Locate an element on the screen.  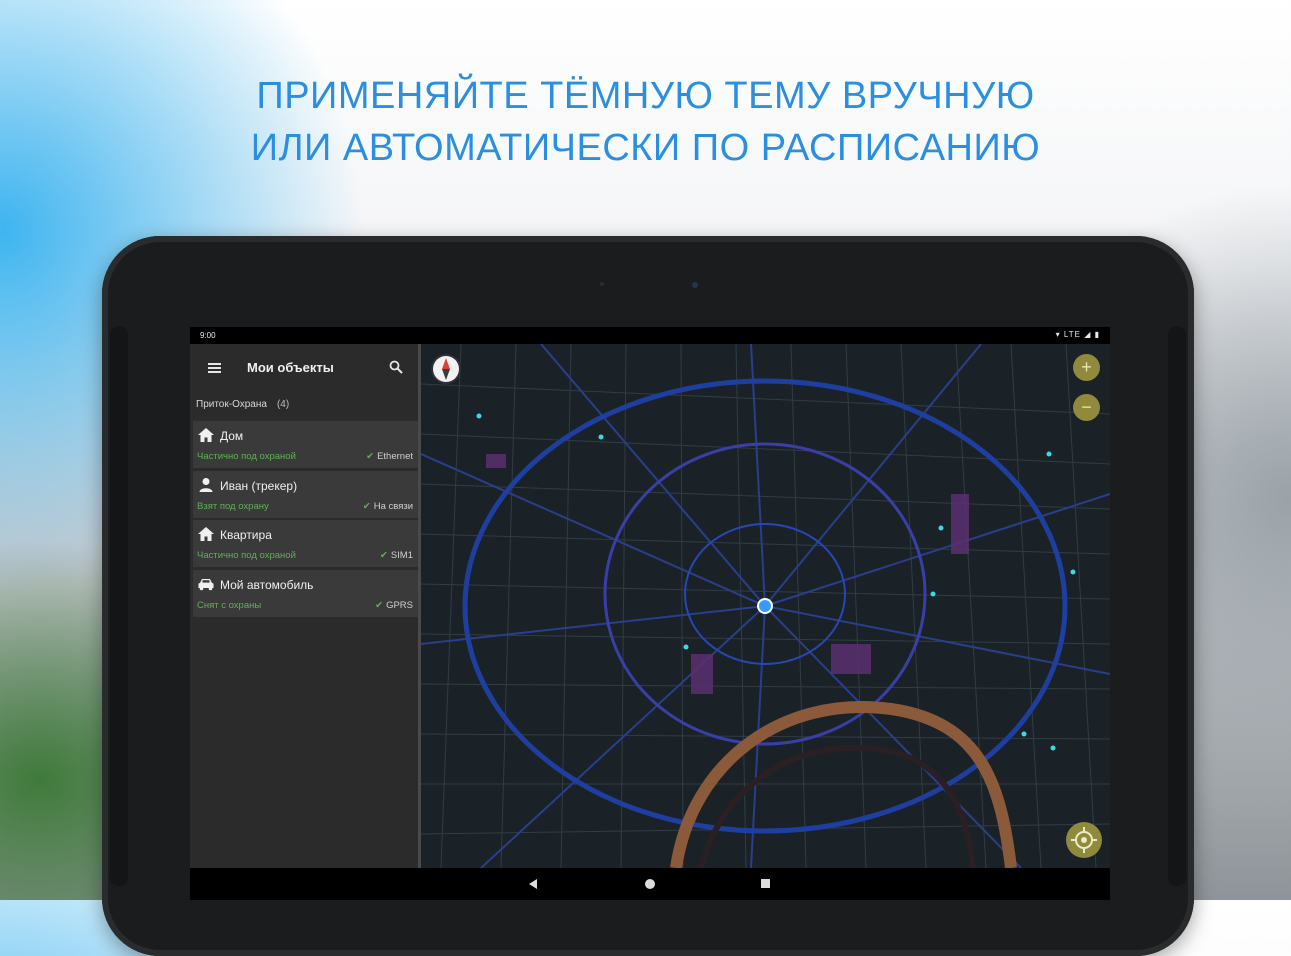
android-status-bar: 9:00 ▾ LTE ◢ ▮ is located at coordinates (650, 335).